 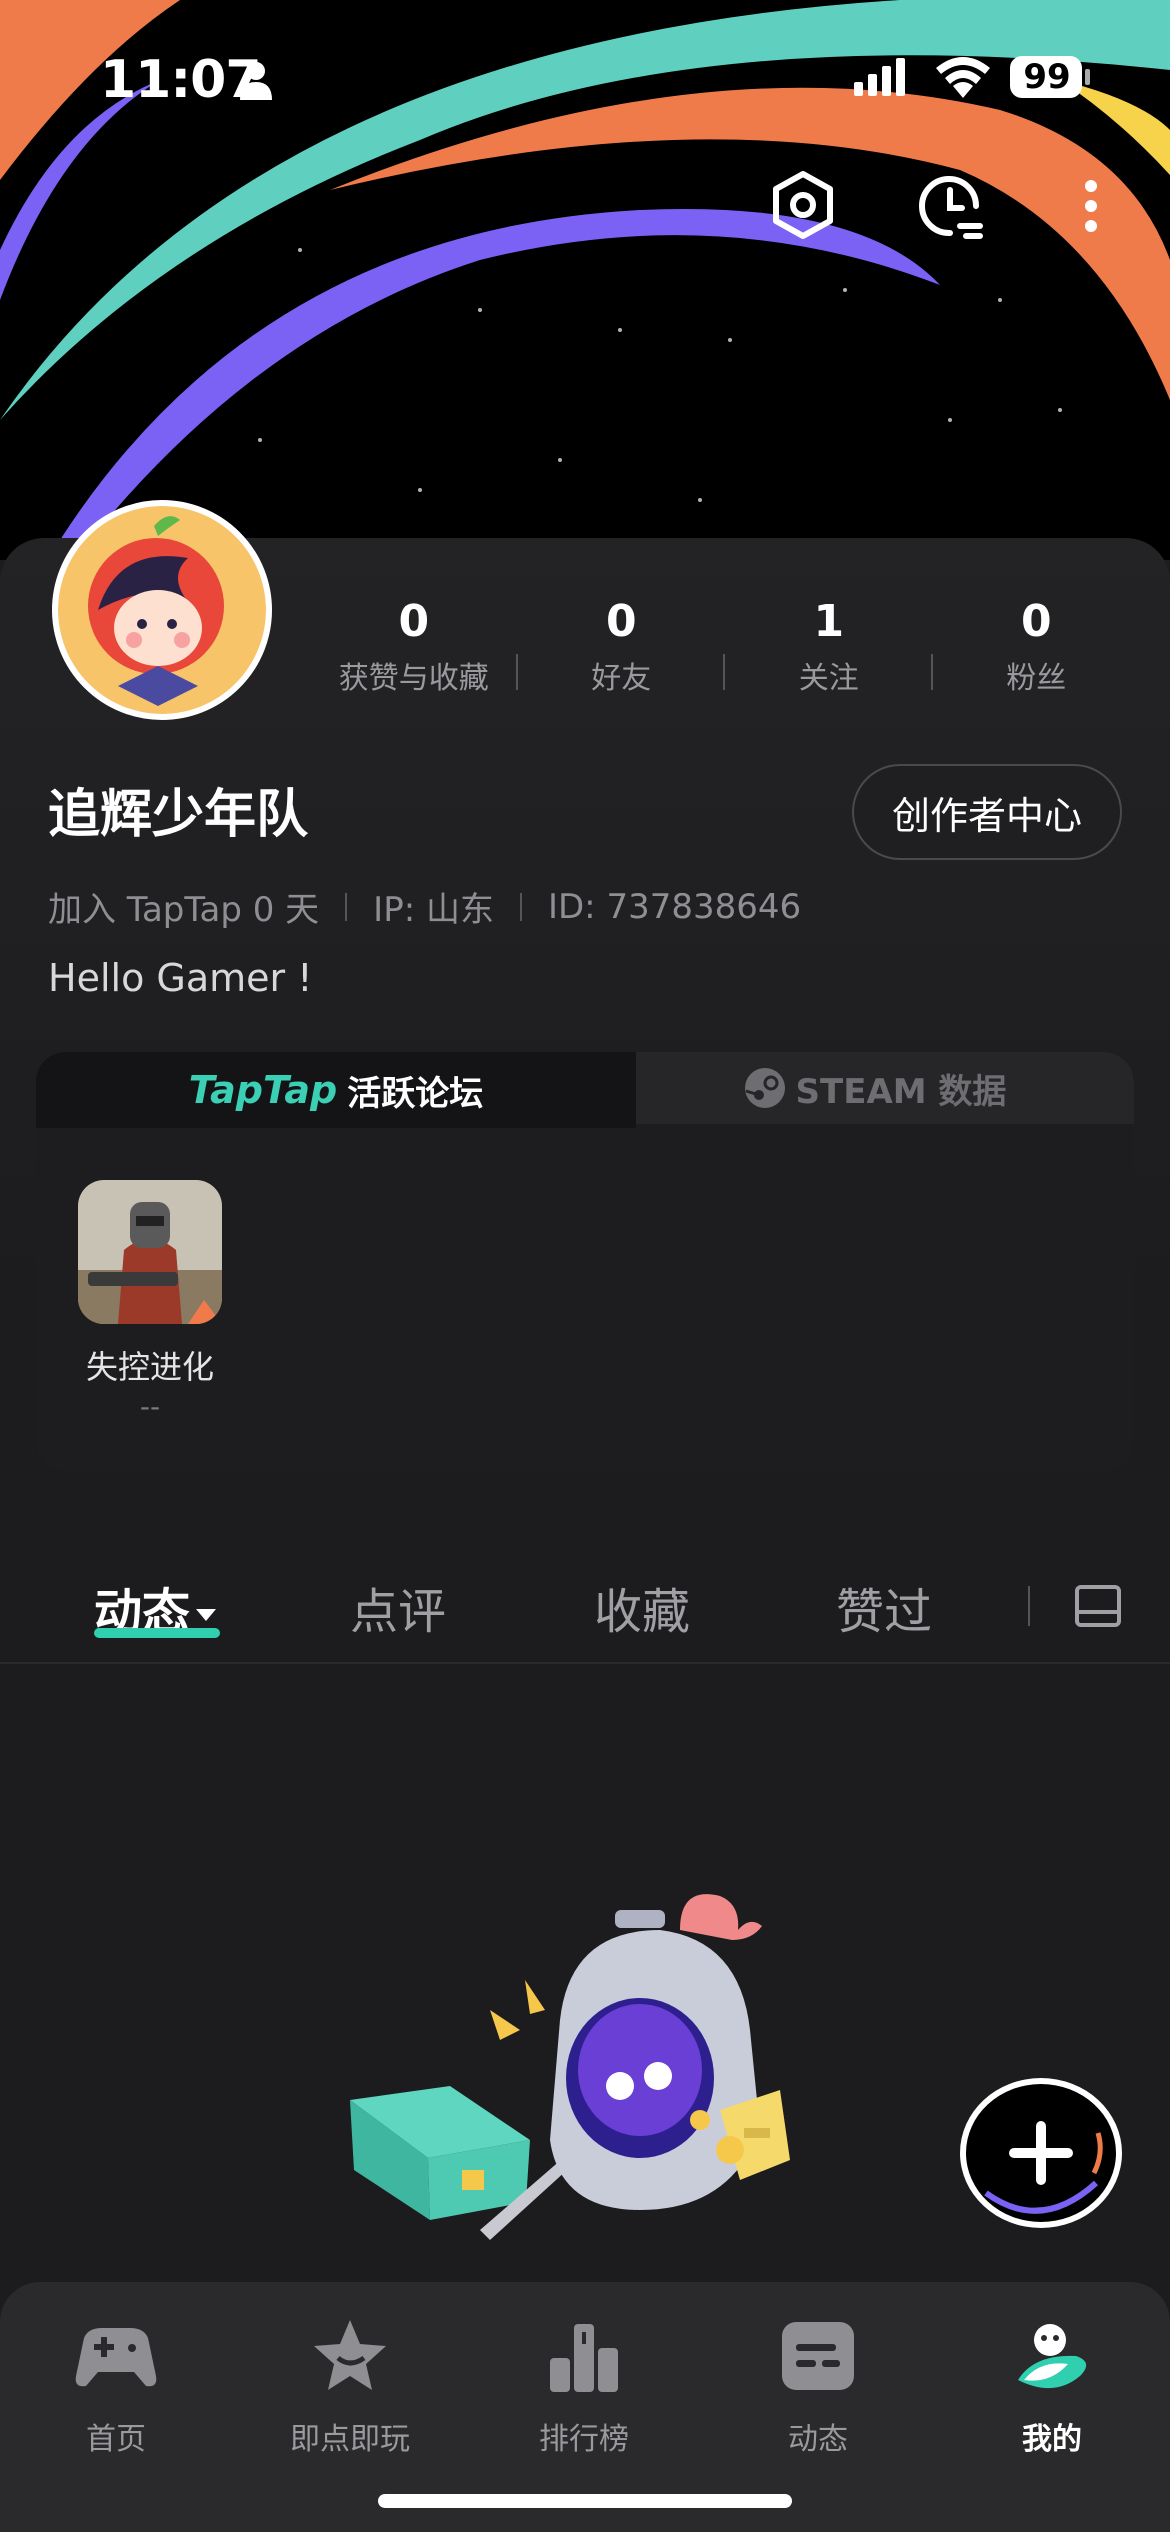 What do you see at coordinates (987, 812) in the screenshot?
I see `creator-center-button: 创作者中心` at bounding box center [987, 812].